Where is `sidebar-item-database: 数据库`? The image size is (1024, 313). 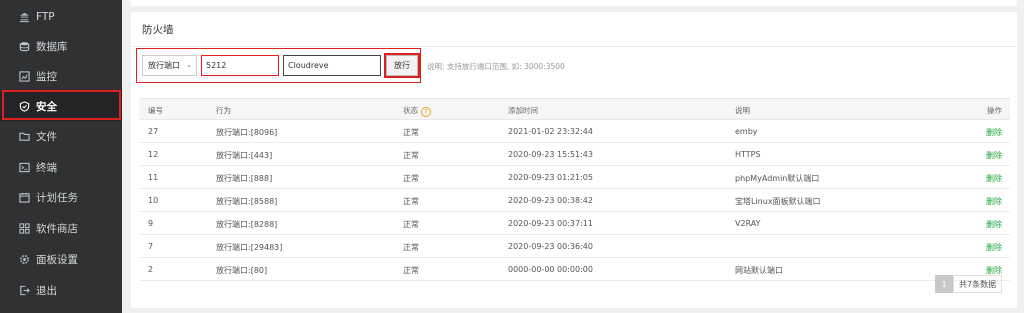
sidebar-item-database: 数据库 is located at coordinates (61, 46).